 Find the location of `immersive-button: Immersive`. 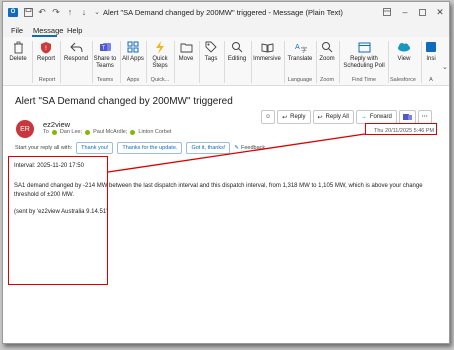

immersive-button: Immersive is located at coordinates (267, 51).